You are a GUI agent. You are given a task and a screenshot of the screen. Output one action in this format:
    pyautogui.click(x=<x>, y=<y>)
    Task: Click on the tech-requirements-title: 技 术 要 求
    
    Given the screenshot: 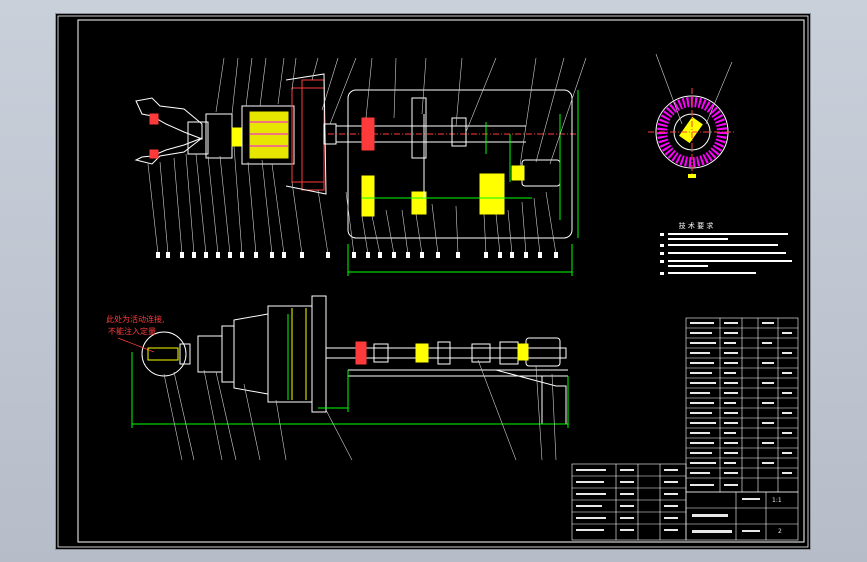 What is the action you would take?
    pyautogui.click(x=696, y=225)
    